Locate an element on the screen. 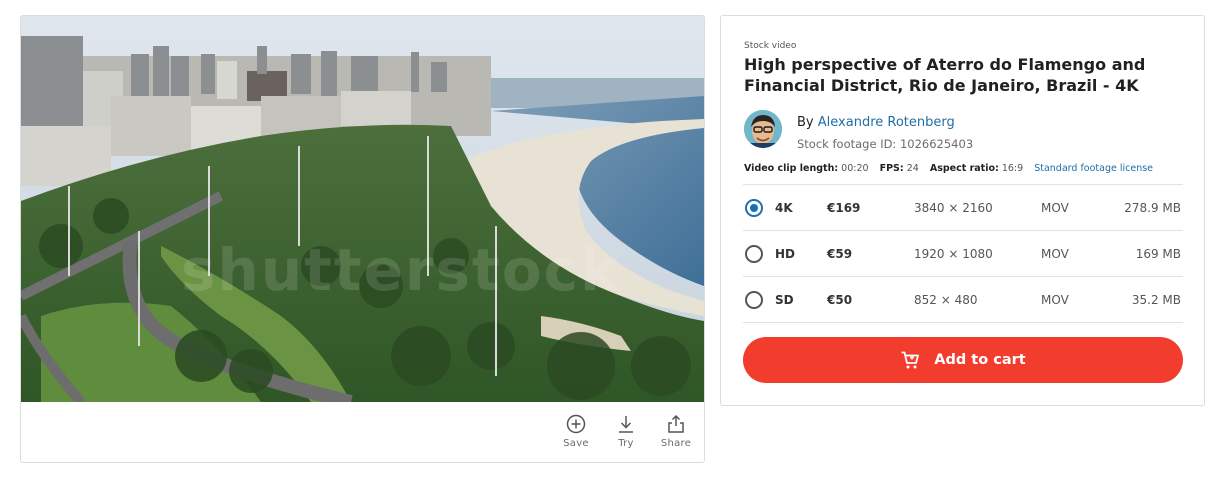 The height and width of the screenshot is (477, 1221). option-resolution: 852 × 480 is located at coordinates (946, 300).